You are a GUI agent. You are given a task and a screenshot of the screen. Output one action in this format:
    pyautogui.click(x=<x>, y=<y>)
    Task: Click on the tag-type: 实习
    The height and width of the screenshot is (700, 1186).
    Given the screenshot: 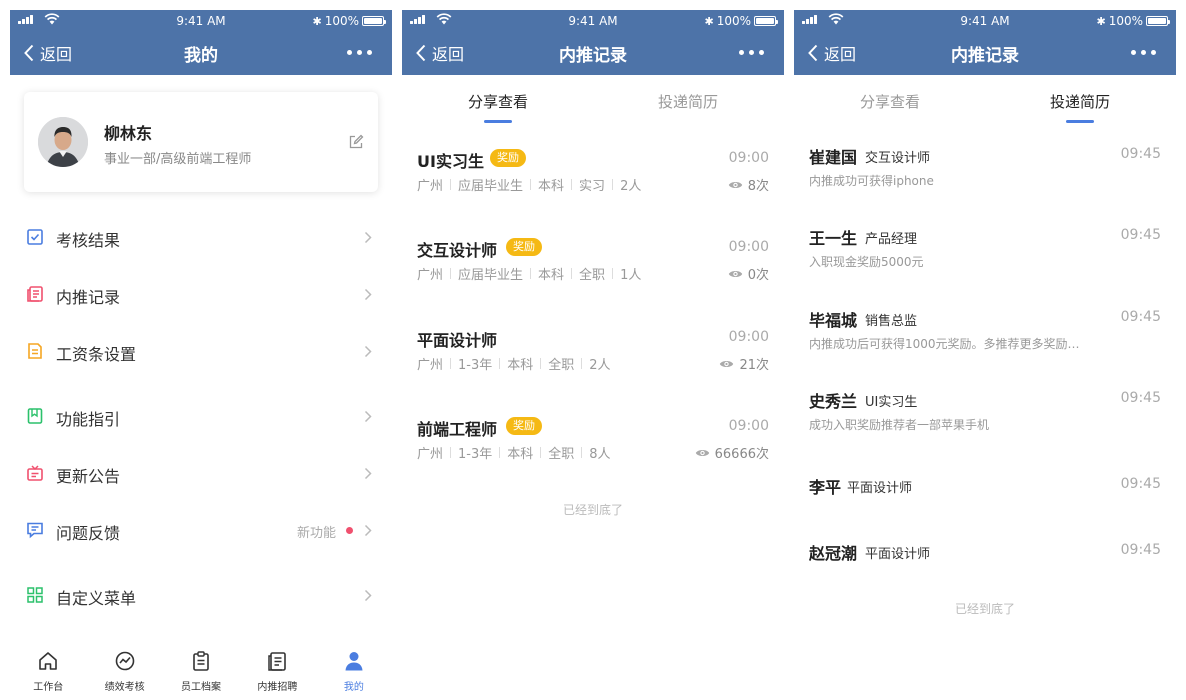 What is the action you would take?
    pyautogui.click(x=592, y=186)
    